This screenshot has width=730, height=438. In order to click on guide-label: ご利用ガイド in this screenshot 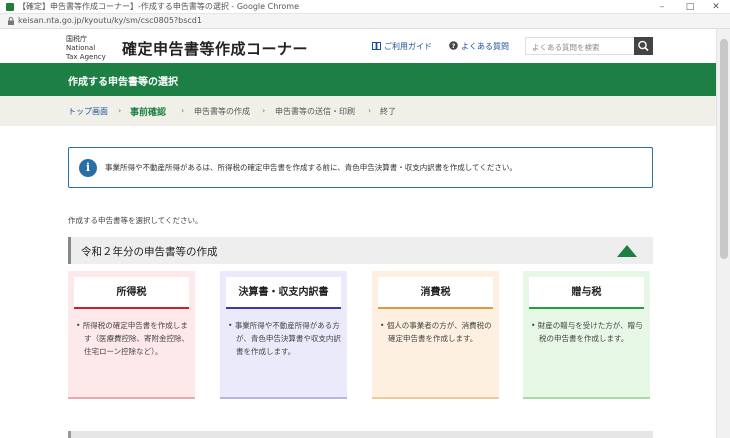, I will do `click(408, 46)`.